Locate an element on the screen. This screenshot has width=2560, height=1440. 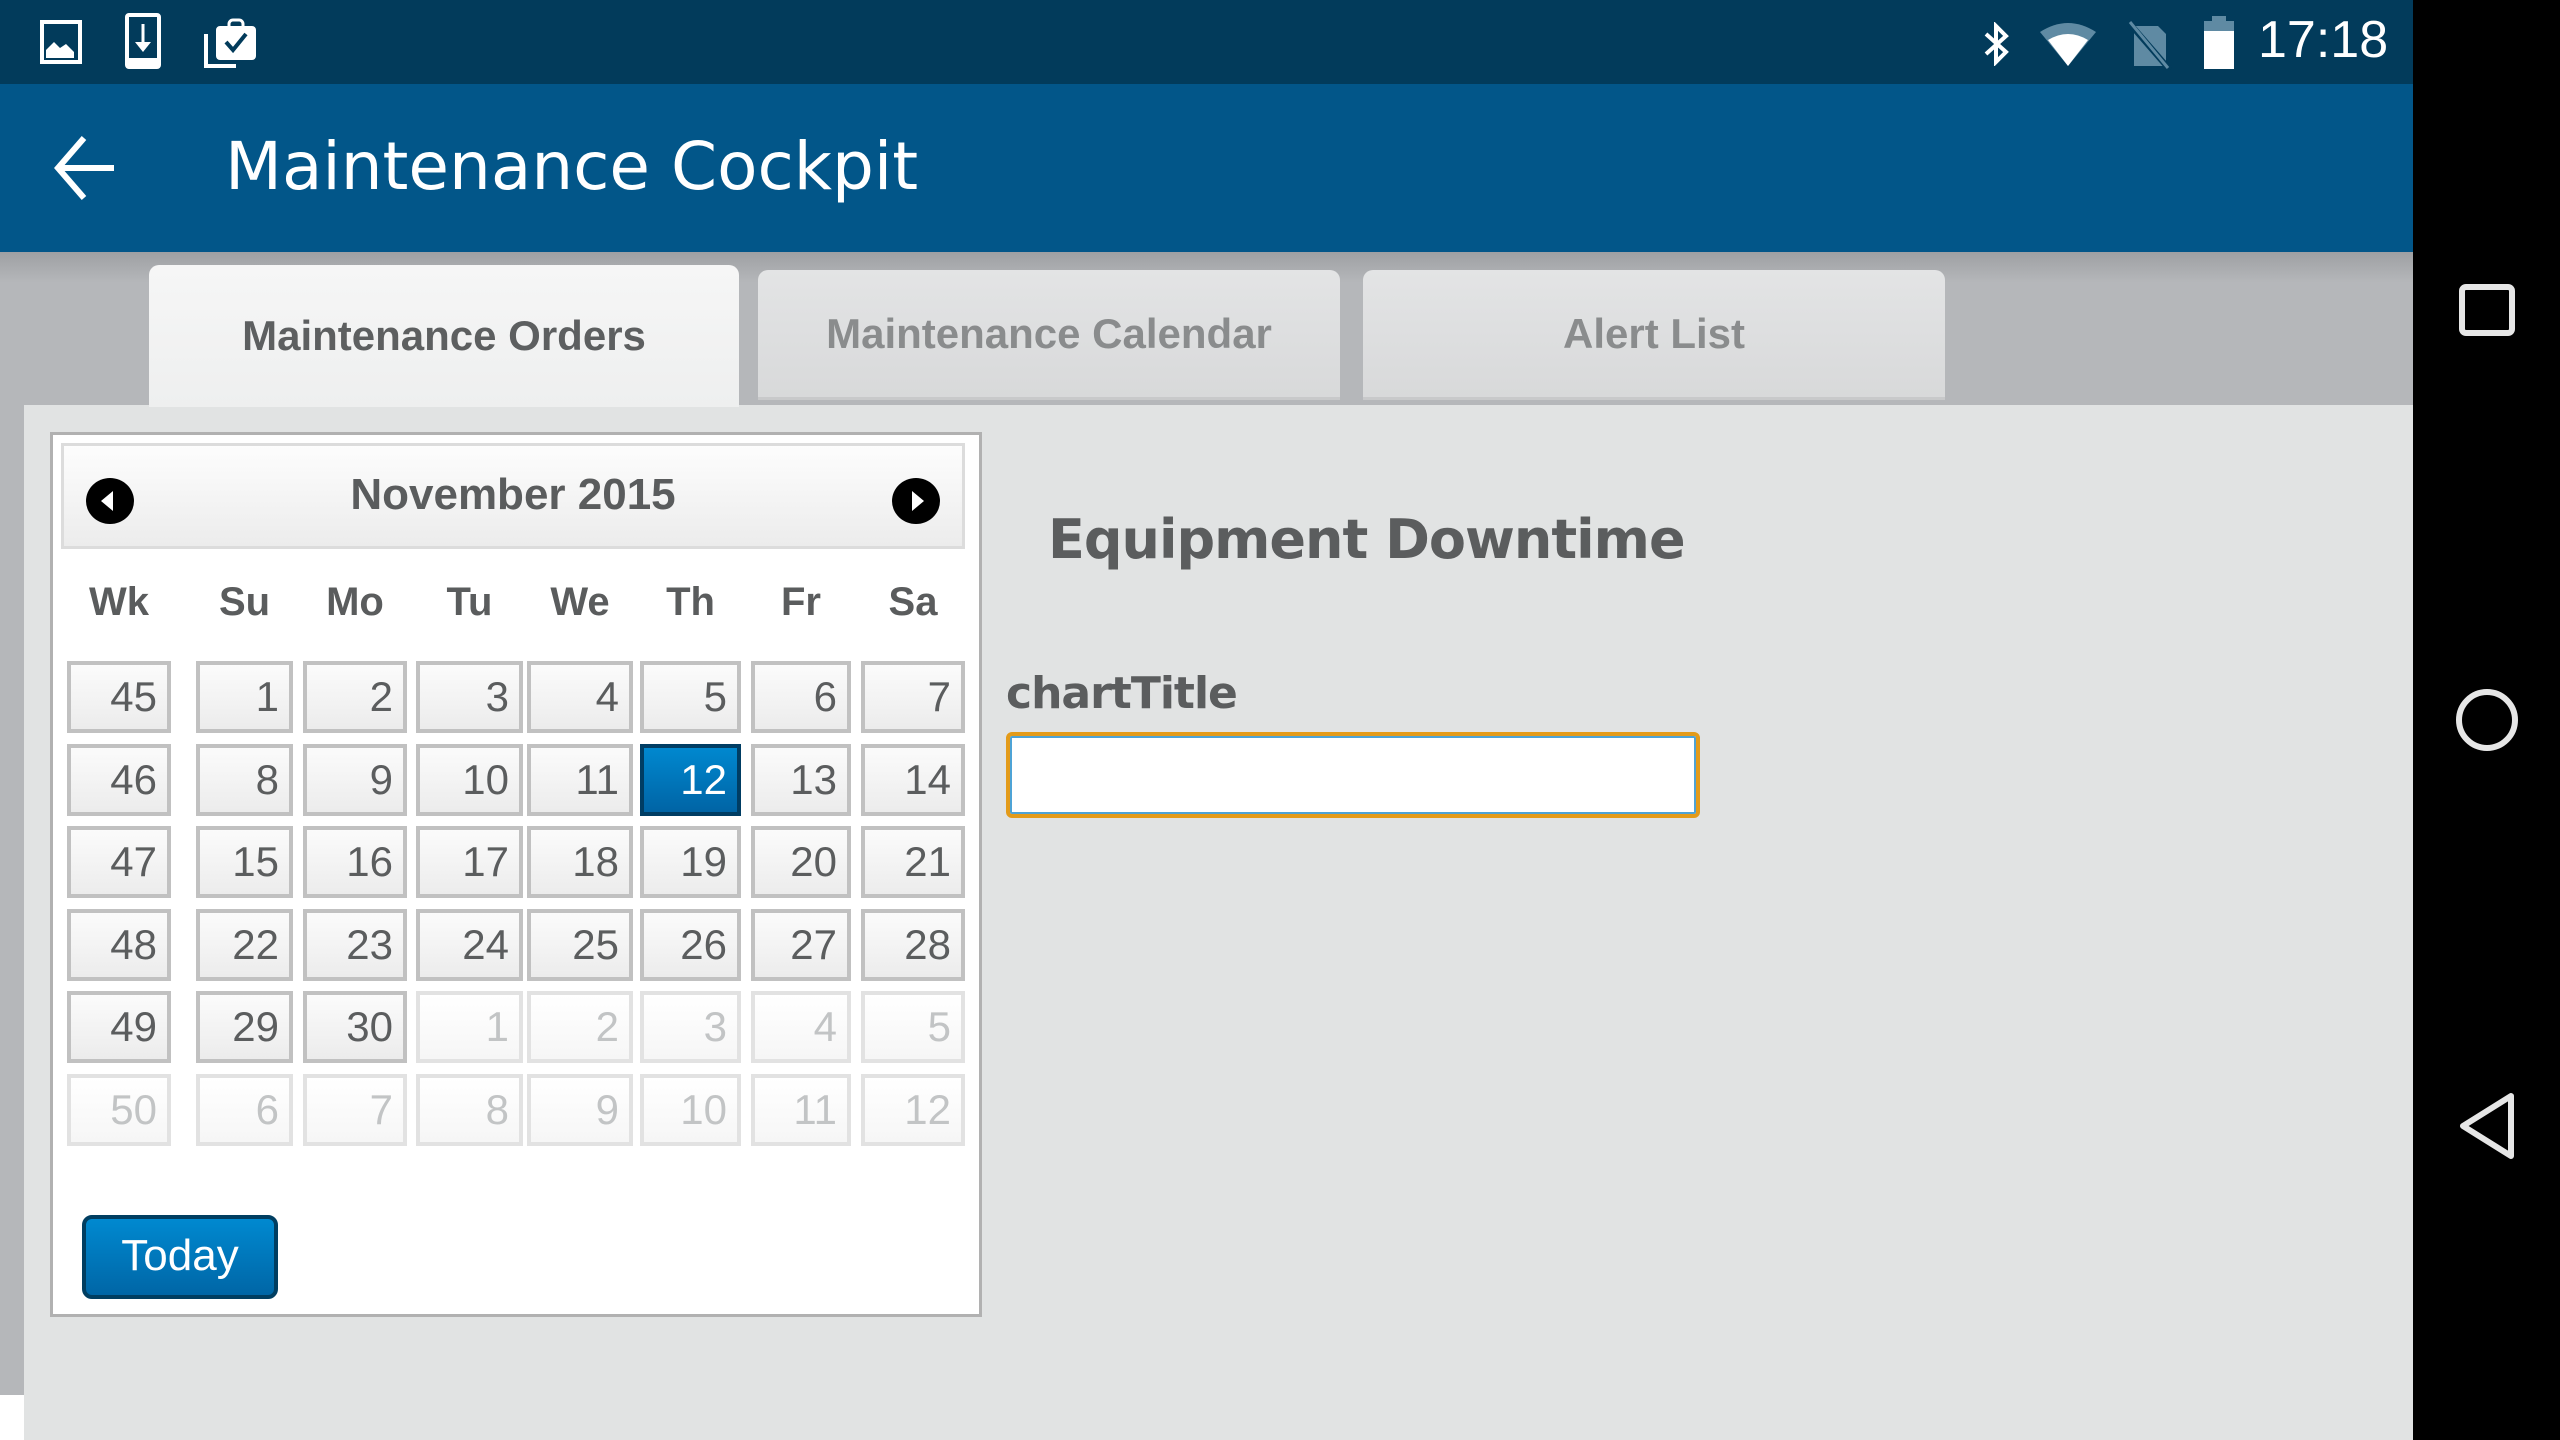
tab-maintenance-orders: Maintenance Orders is located at coordinates (444, 336).